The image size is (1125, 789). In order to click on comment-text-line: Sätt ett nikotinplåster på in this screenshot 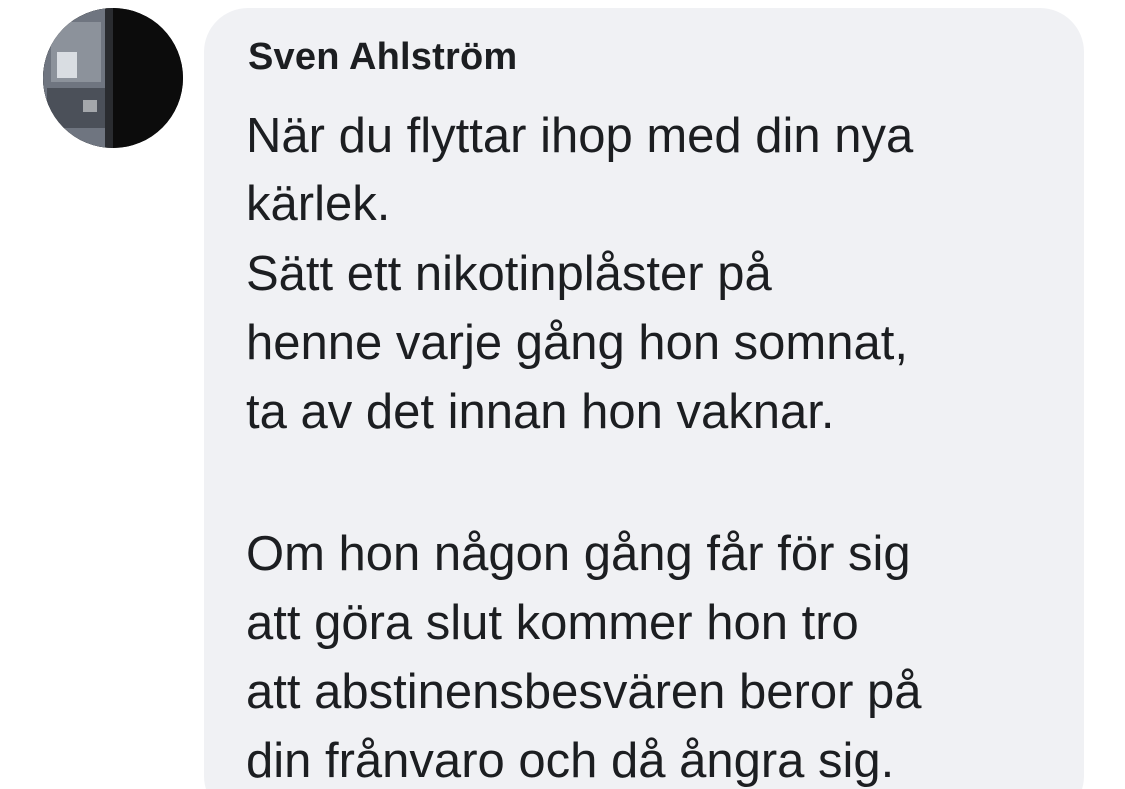, I will do `click(509, 274)`.